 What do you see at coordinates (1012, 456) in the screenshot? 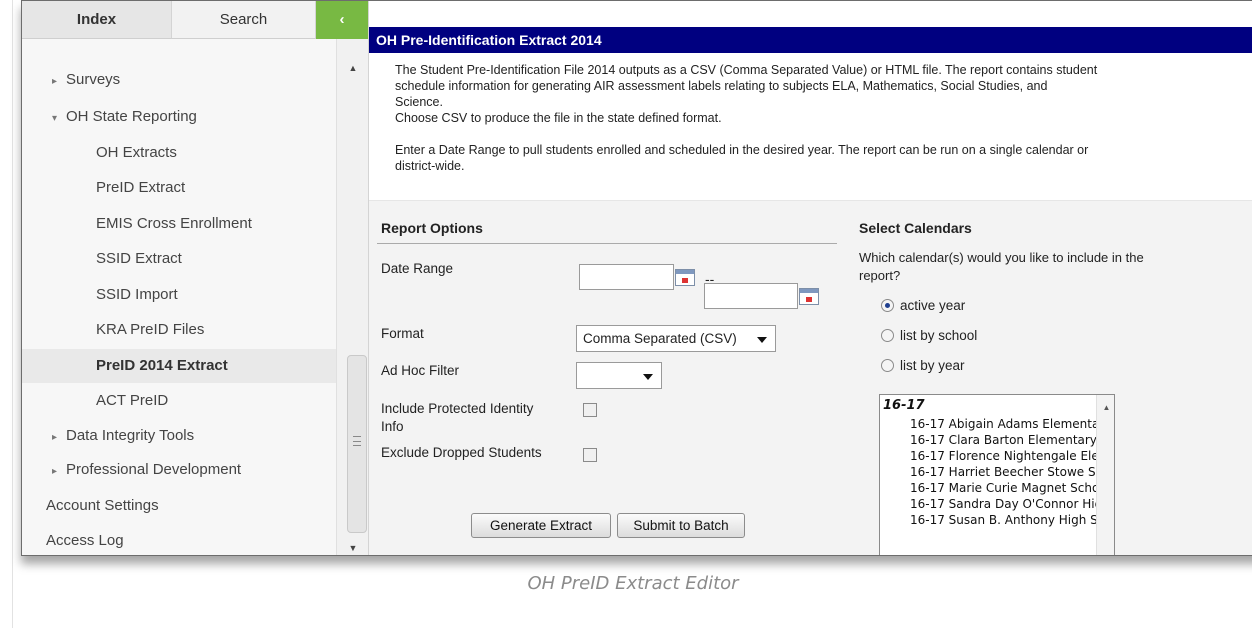
I see `list-item: 16-17 Florence Nightengale Eleme` at bounding box center [1012, 456].